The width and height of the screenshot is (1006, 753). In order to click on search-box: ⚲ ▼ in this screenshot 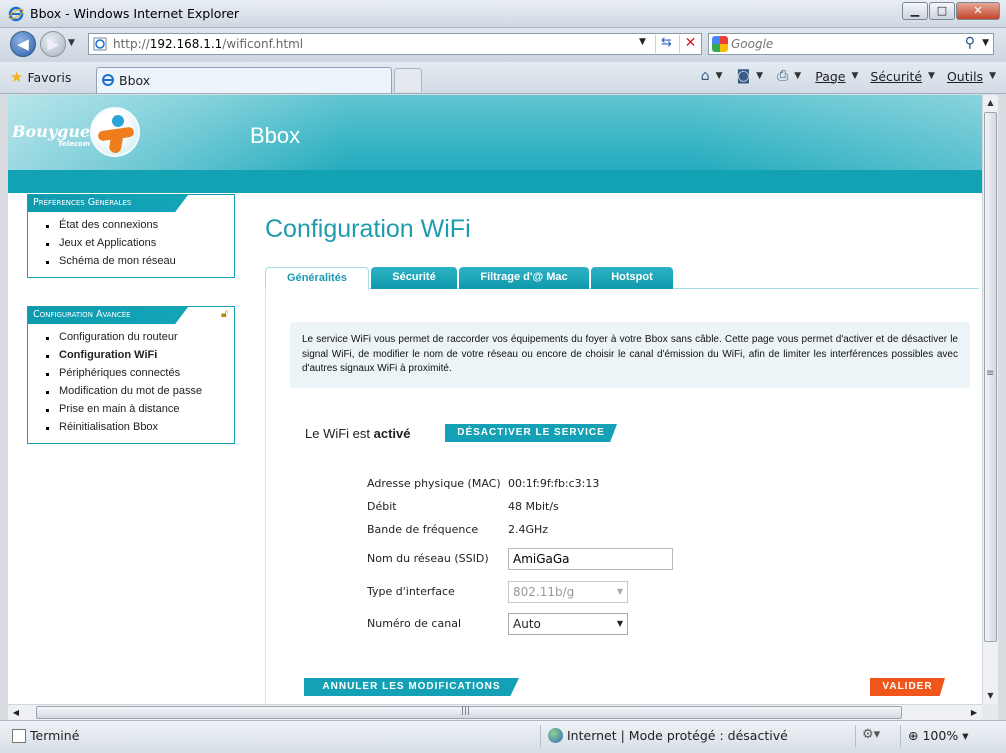, I will do `click(851, 44)`.